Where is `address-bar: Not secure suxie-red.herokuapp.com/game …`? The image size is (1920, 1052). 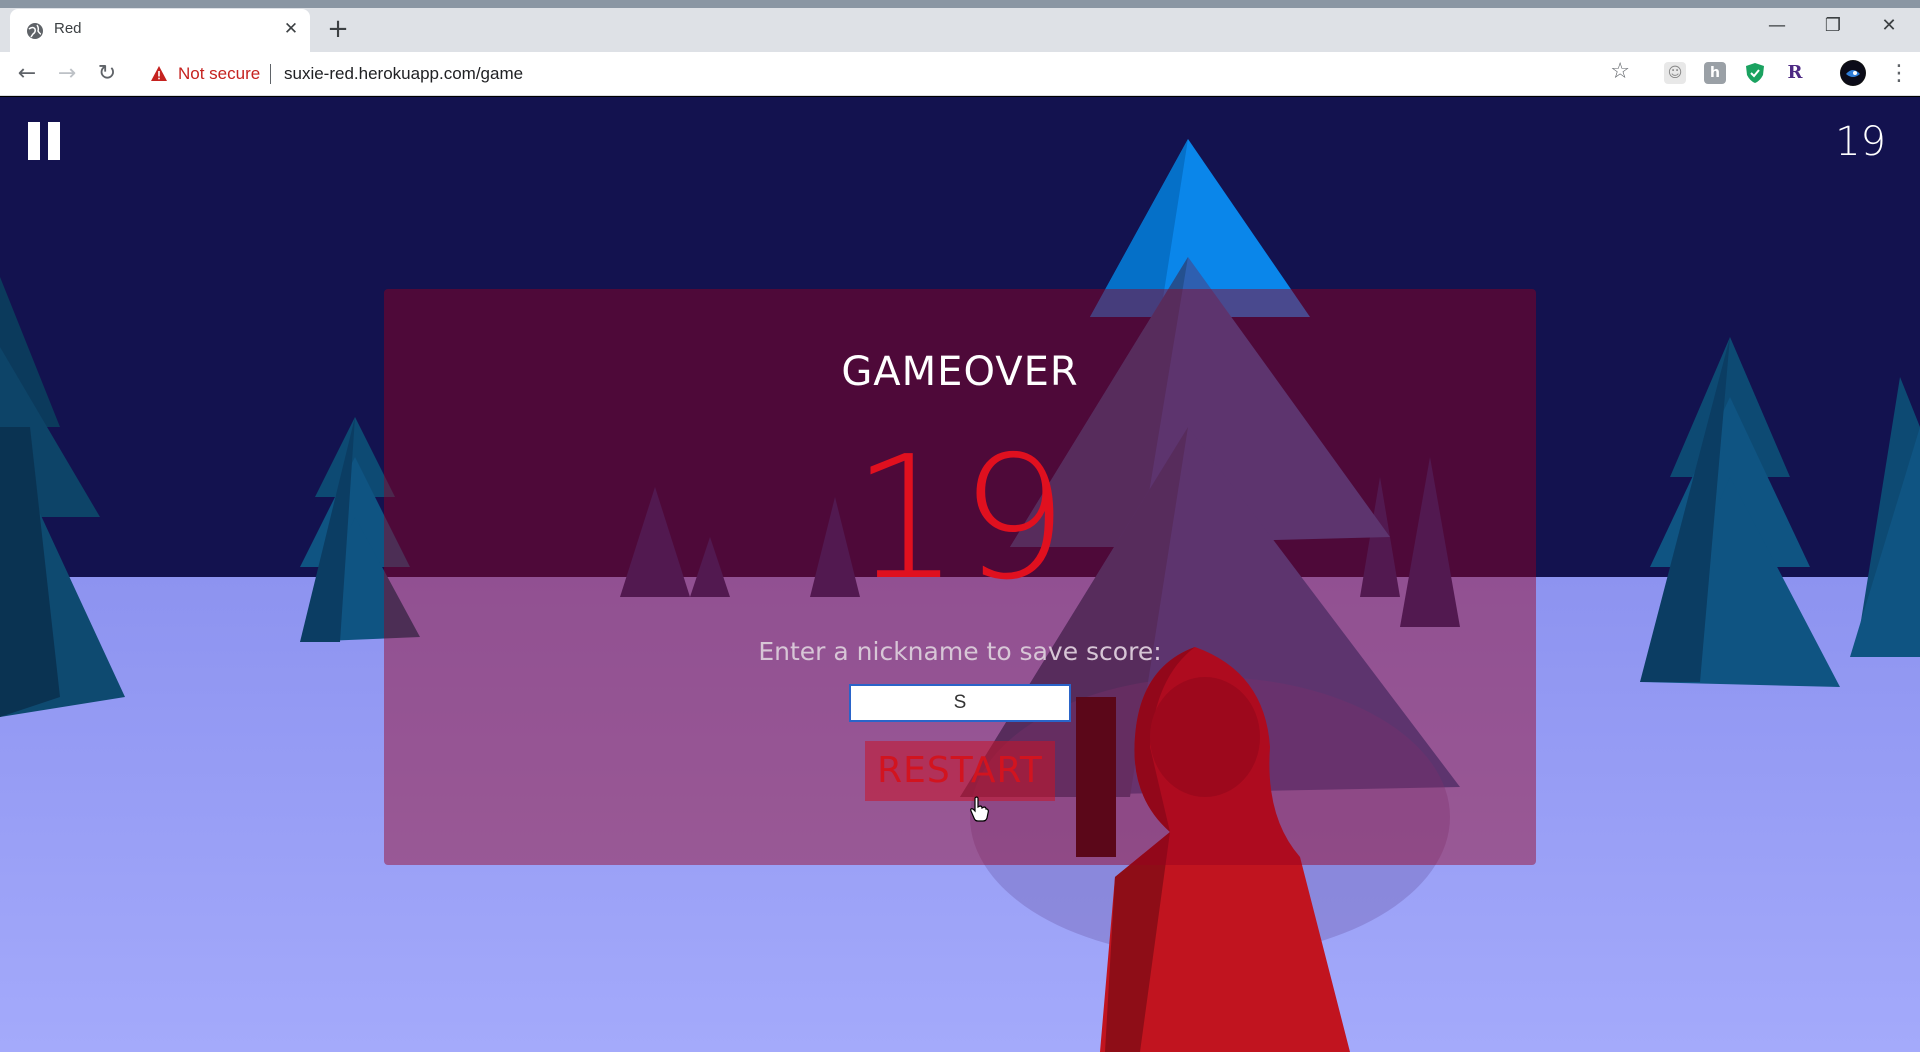
address-bar: Not secure suxie-red.herokuapp.com/game … is located at coordinates (884, 74).